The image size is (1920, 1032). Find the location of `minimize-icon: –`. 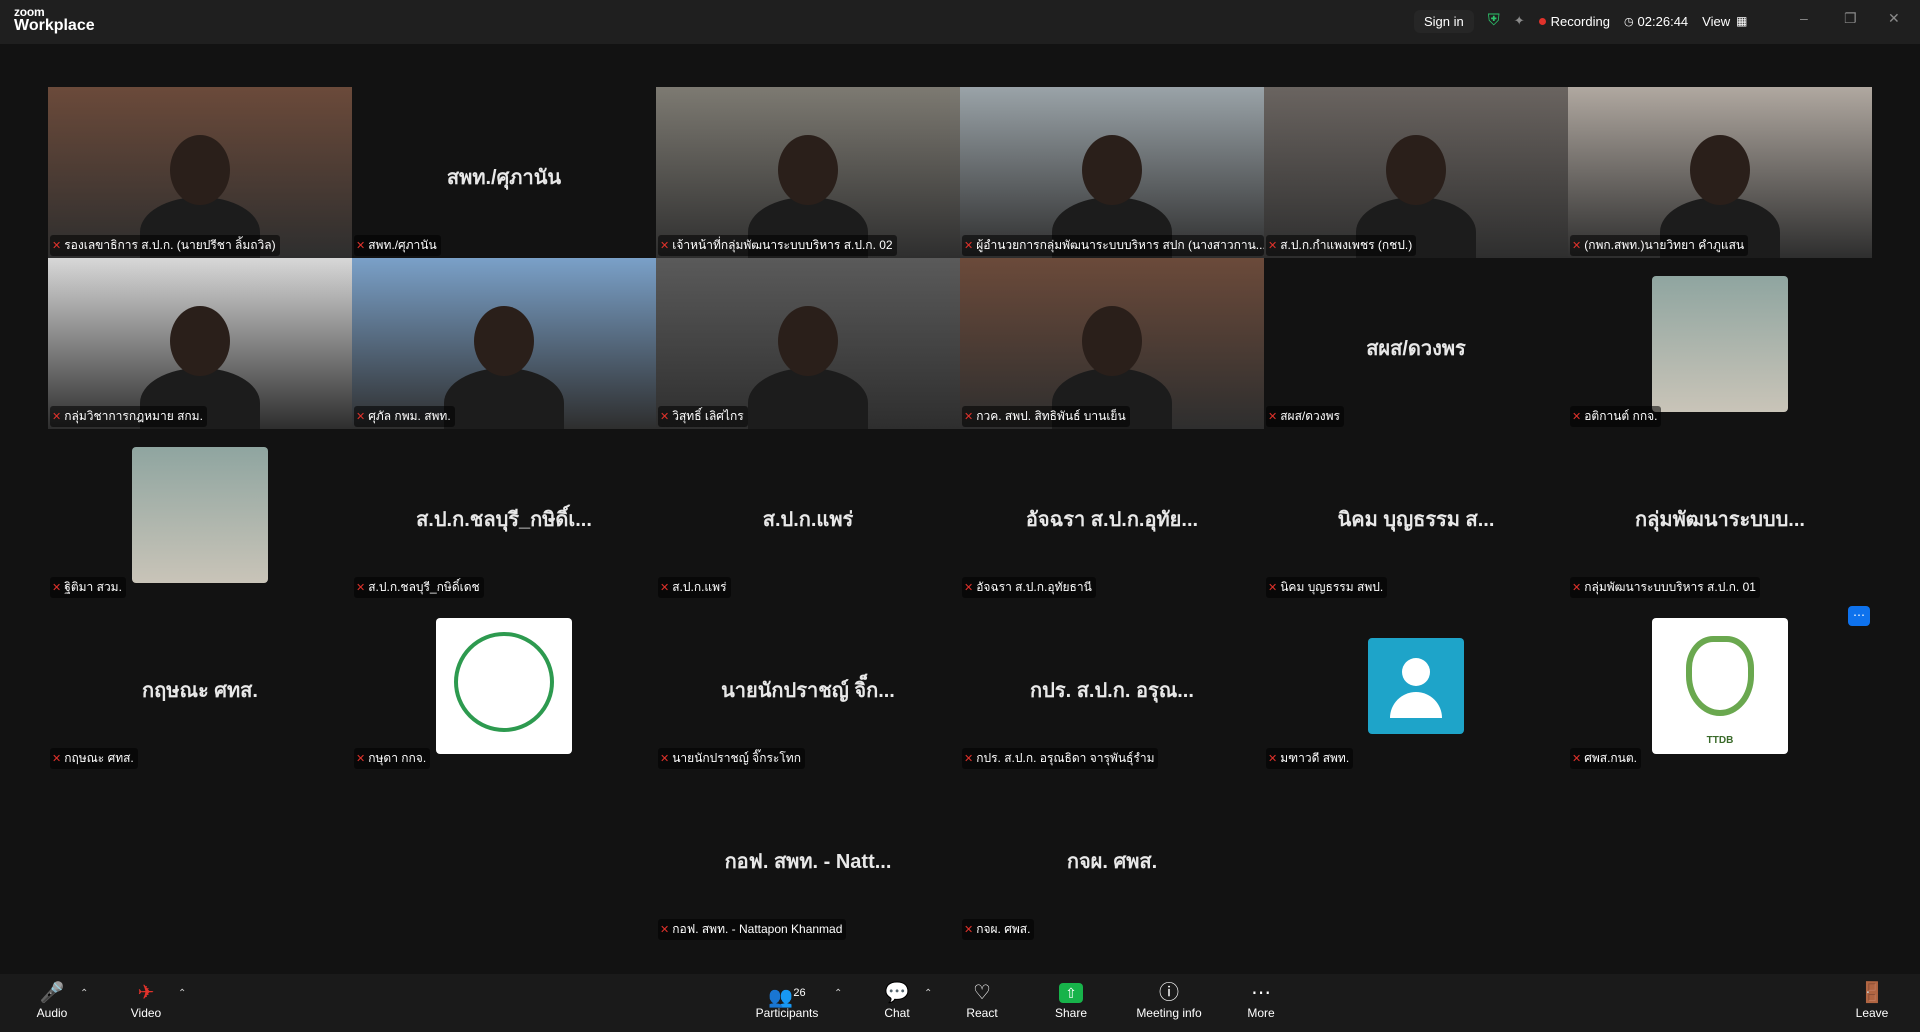

minimize-icon: – is located at coordinates (1804, 18).